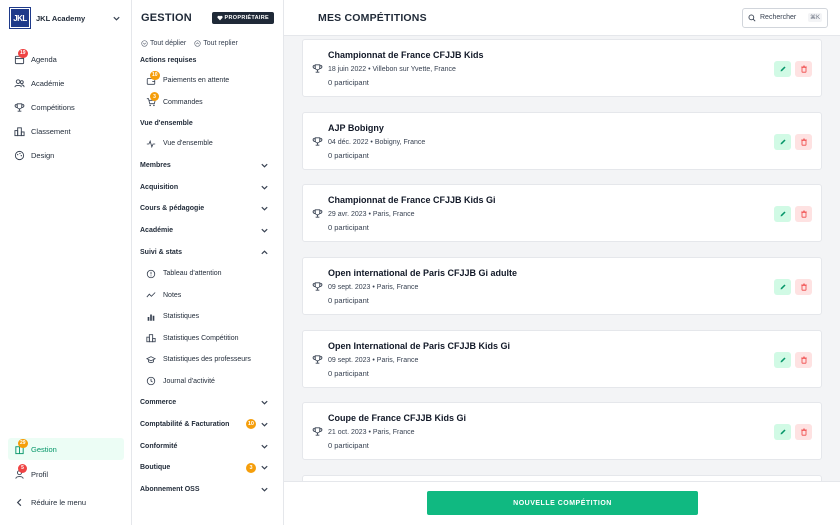 The height and width of the screenshot is (525, 840). I want to click on nav-item-competitions: Compétitions, so click(65, 107).